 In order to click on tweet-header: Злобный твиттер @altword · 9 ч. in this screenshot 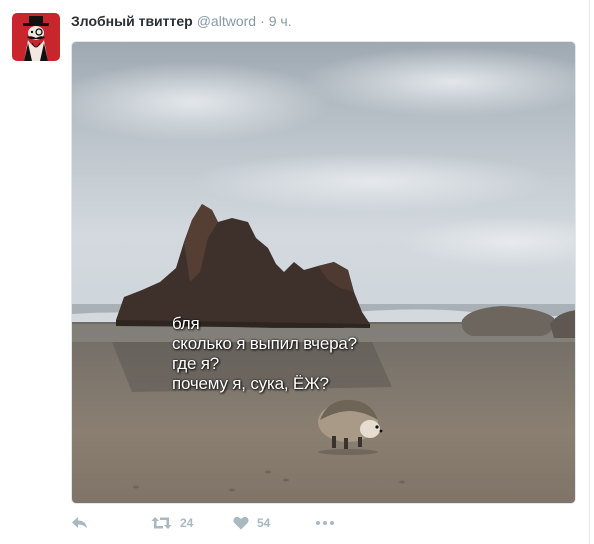, I will do `click(181, 21)`.